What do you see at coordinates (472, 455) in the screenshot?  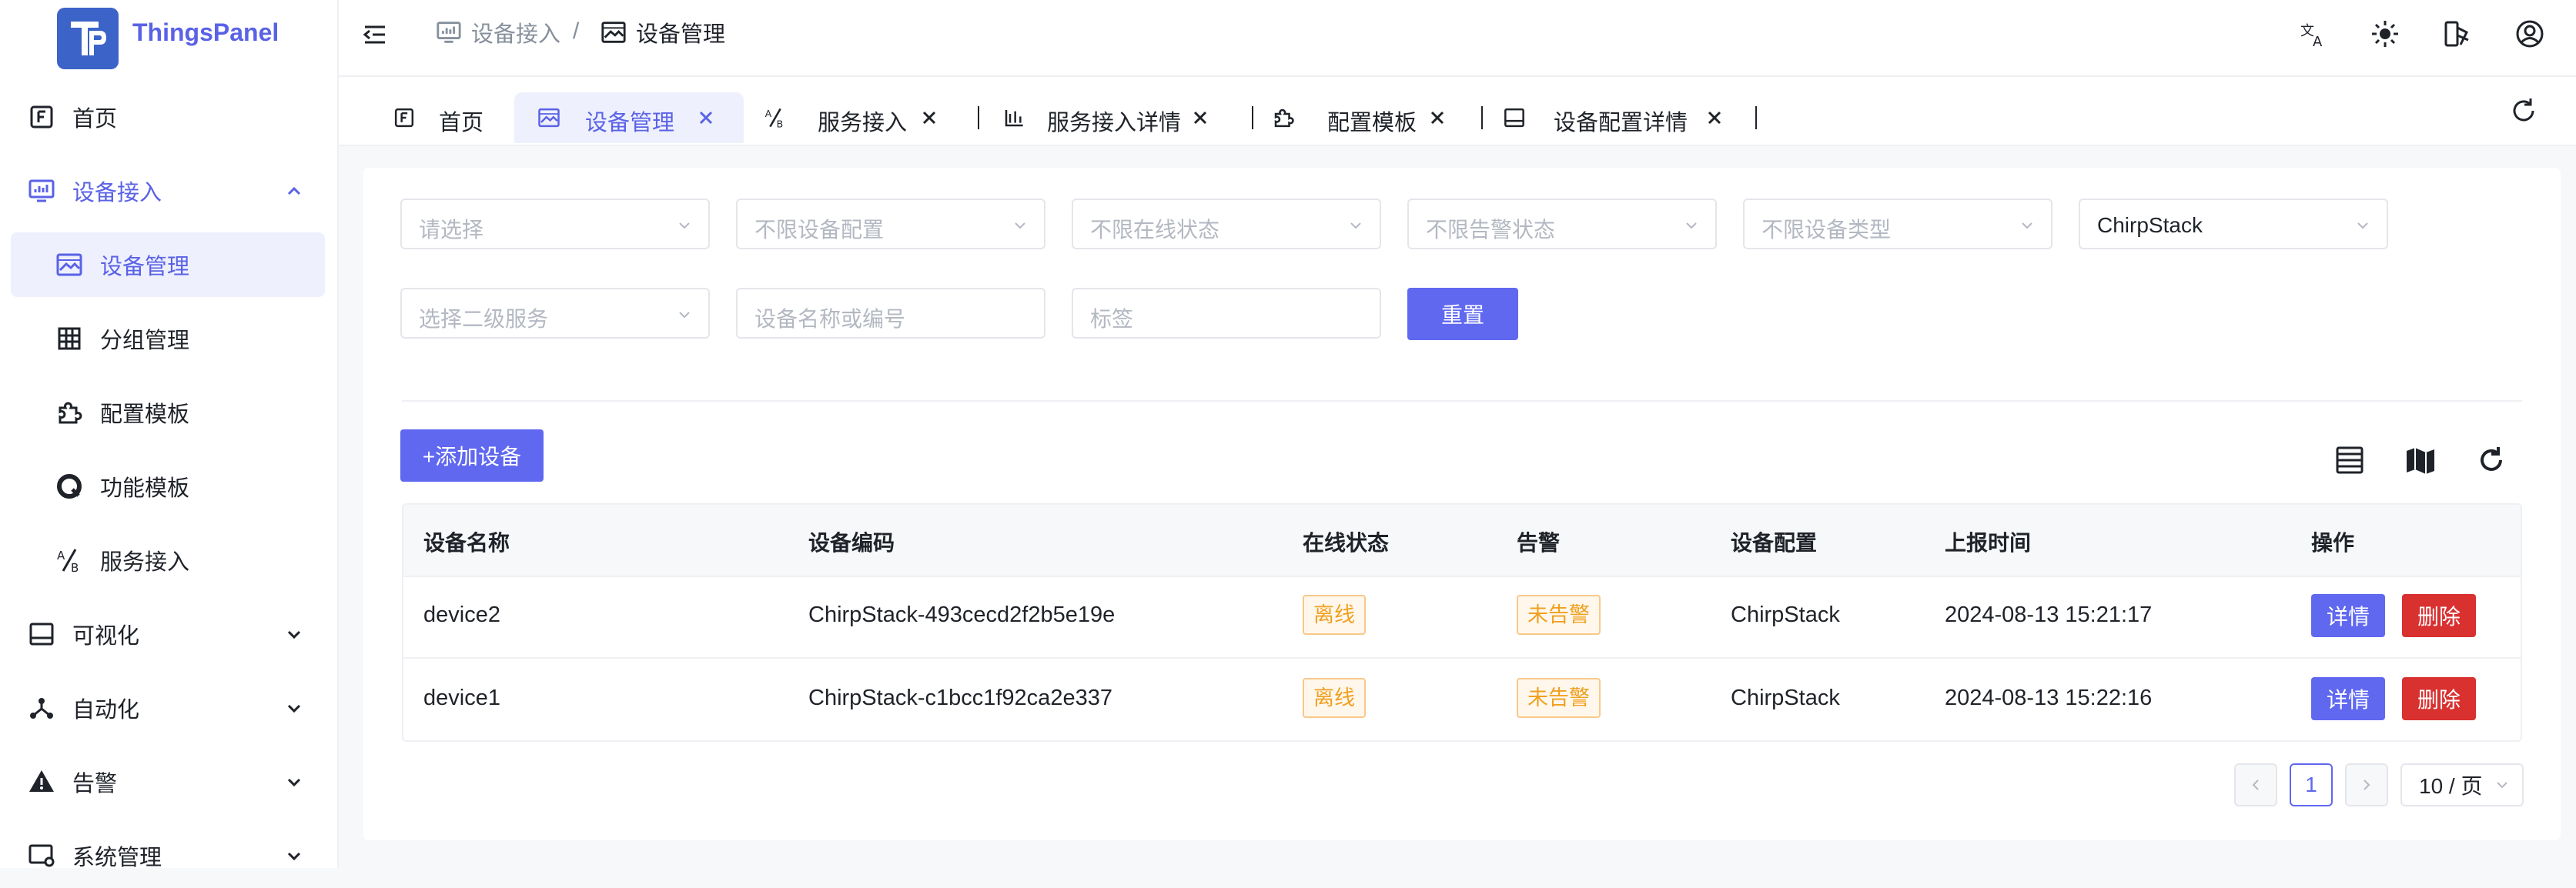 I see `add-device-button: +添加设备` at bounding box center [472, 455].